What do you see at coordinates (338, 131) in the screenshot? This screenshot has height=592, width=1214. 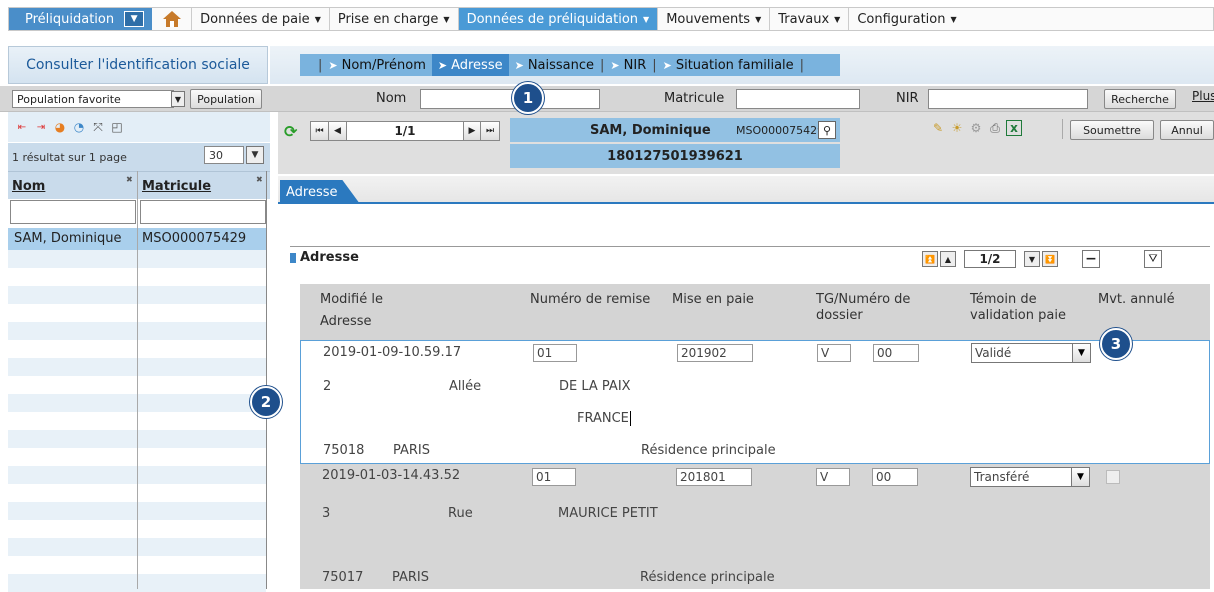 I see `prev-page-icon: ◀` at bounding box center [338, 131].